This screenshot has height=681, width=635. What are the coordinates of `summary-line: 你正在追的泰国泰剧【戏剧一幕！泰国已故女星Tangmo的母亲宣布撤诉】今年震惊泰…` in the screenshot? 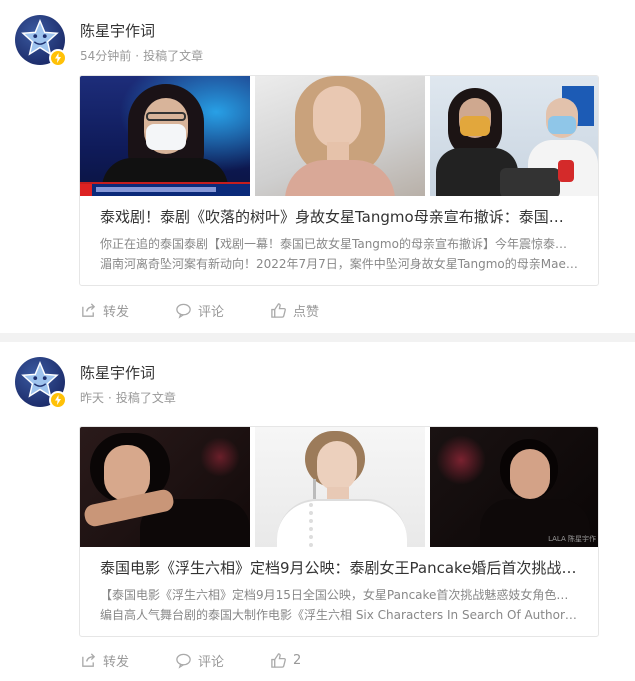 It's located at (339, 244).